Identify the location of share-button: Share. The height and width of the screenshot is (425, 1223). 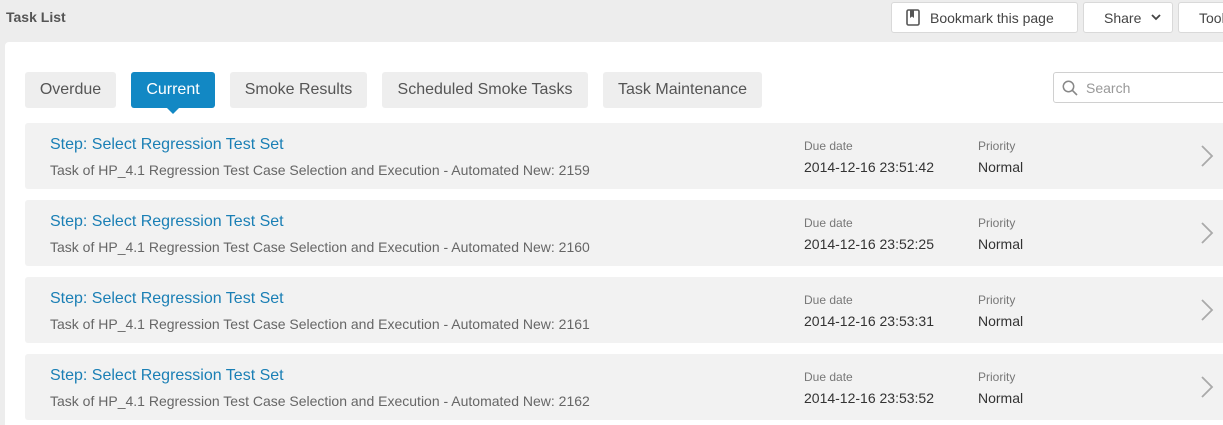
(1128, 17).